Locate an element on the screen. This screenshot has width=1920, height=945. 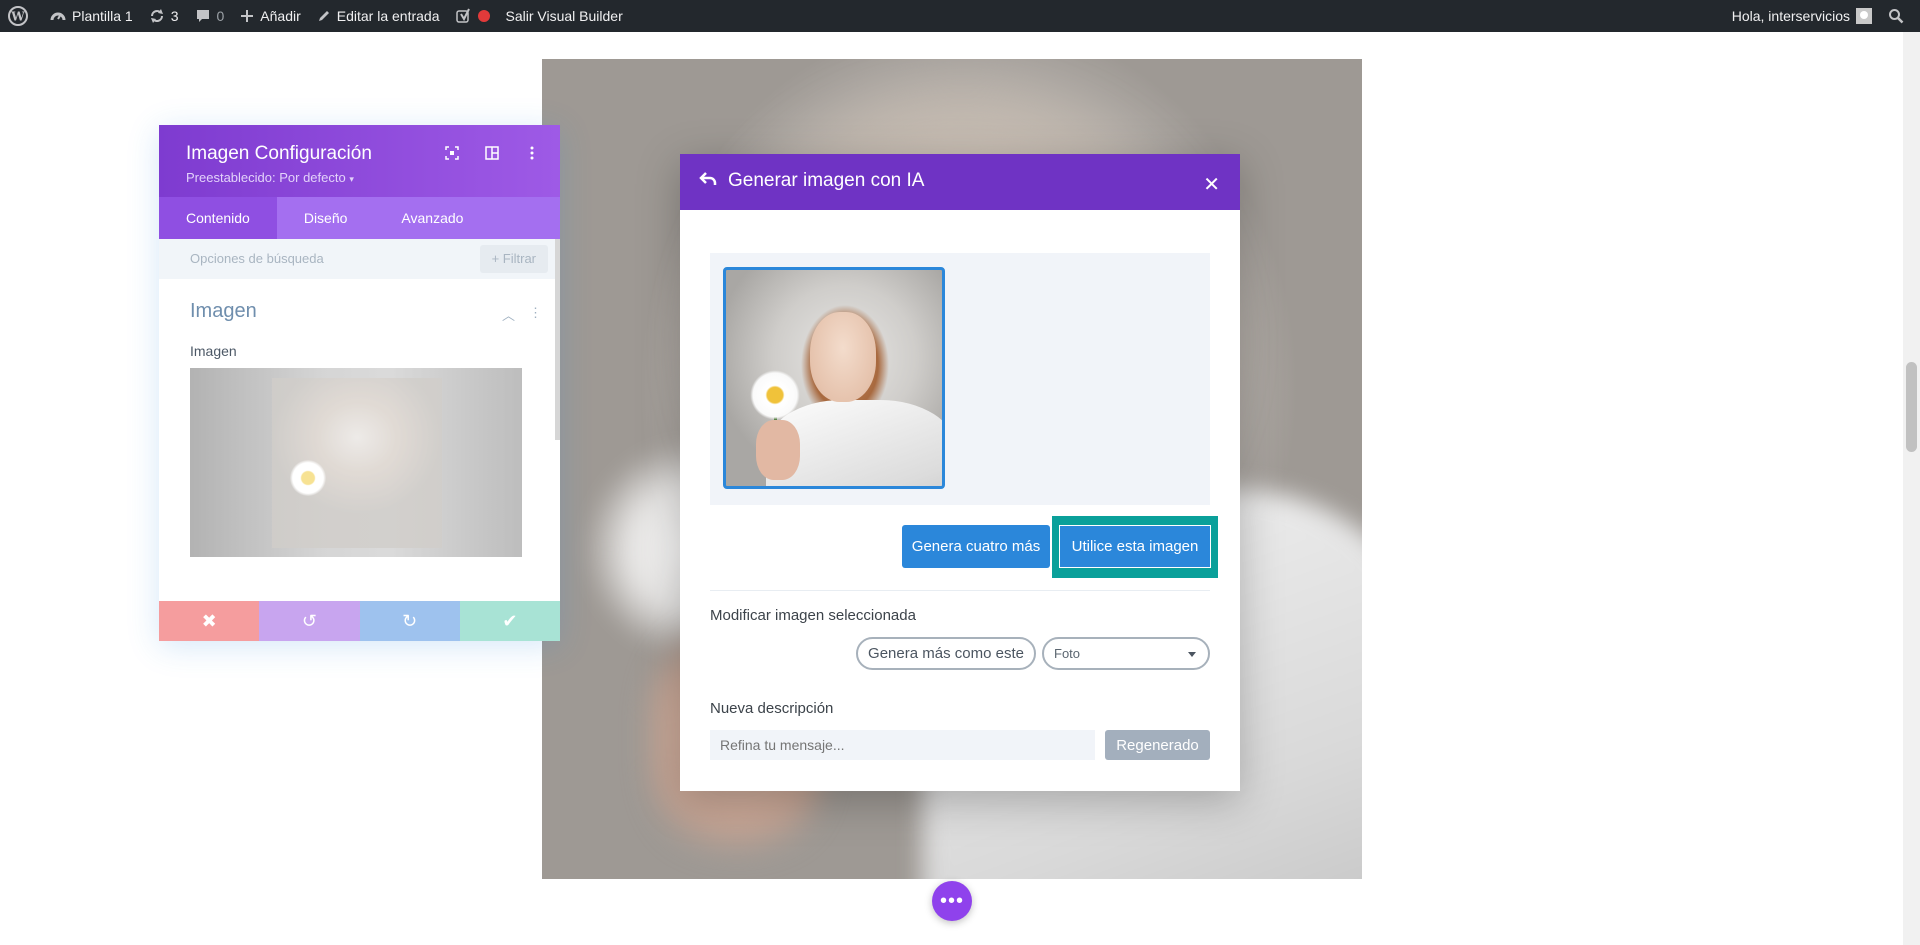
preset-label: Preestablecido: Por defecto is located at coordinates (266, 177).